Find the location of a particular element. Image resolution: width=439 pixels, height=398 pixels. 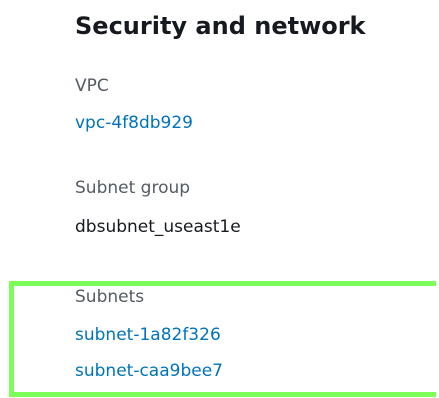

subnet-link: subnet-caa9bee7 is located at coordinates (149, 371).